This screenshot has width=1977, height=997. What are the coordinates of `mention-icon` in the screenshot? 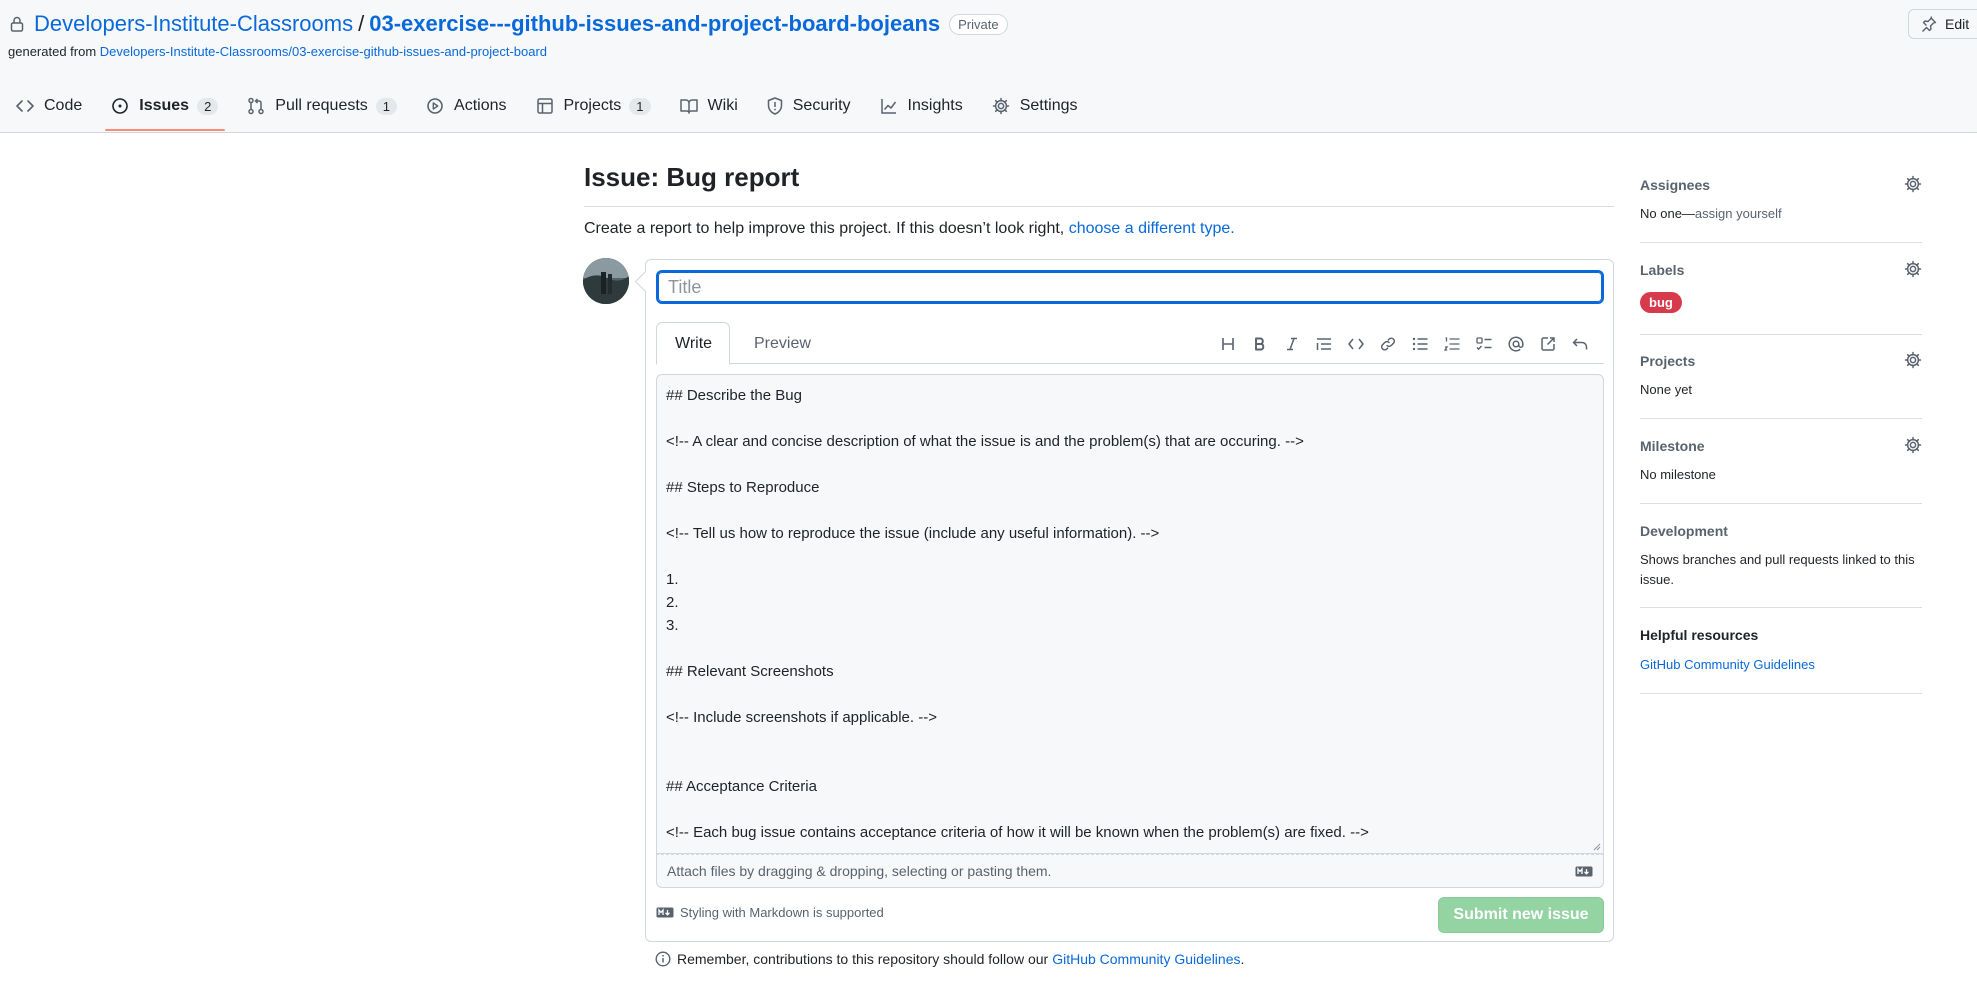 It's located at (1516, 344).